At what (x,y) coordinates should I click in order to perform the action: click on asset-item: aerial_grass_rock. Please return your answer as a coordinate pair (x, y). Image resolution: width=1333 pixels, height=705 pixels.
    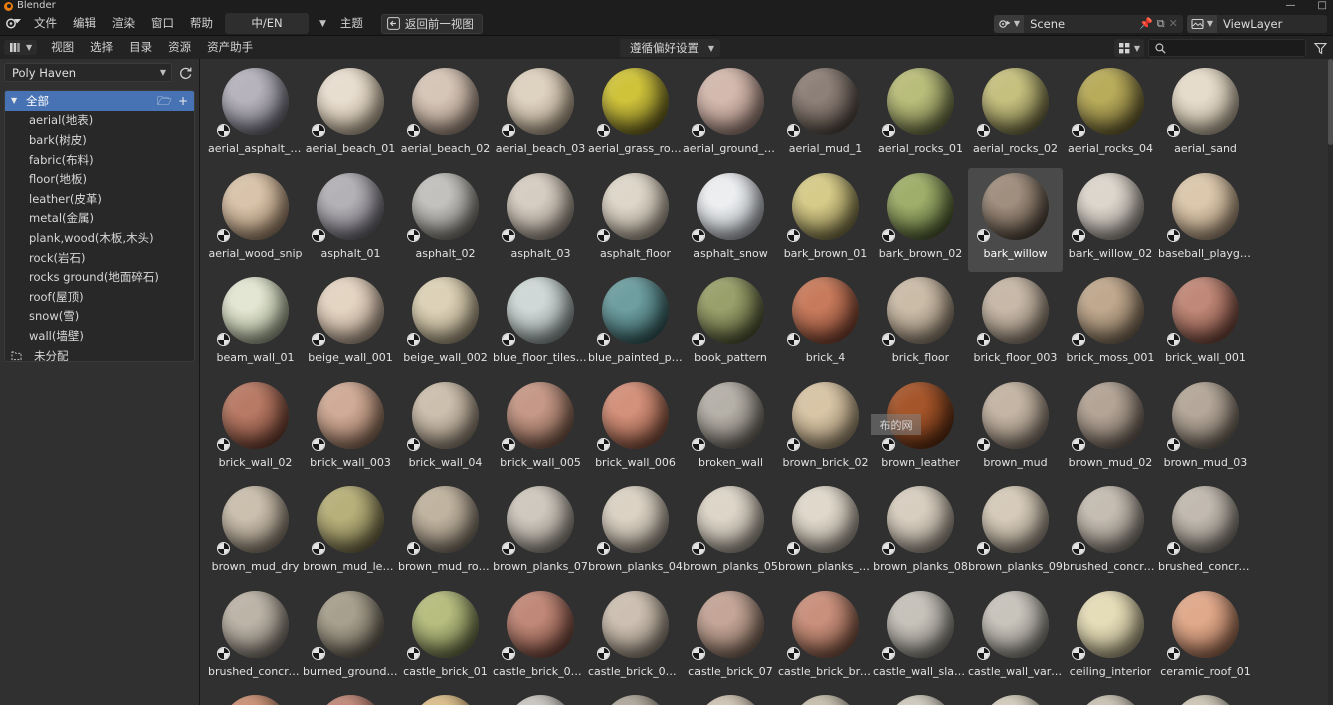
    Looking at the image, I should click on (635, 115).